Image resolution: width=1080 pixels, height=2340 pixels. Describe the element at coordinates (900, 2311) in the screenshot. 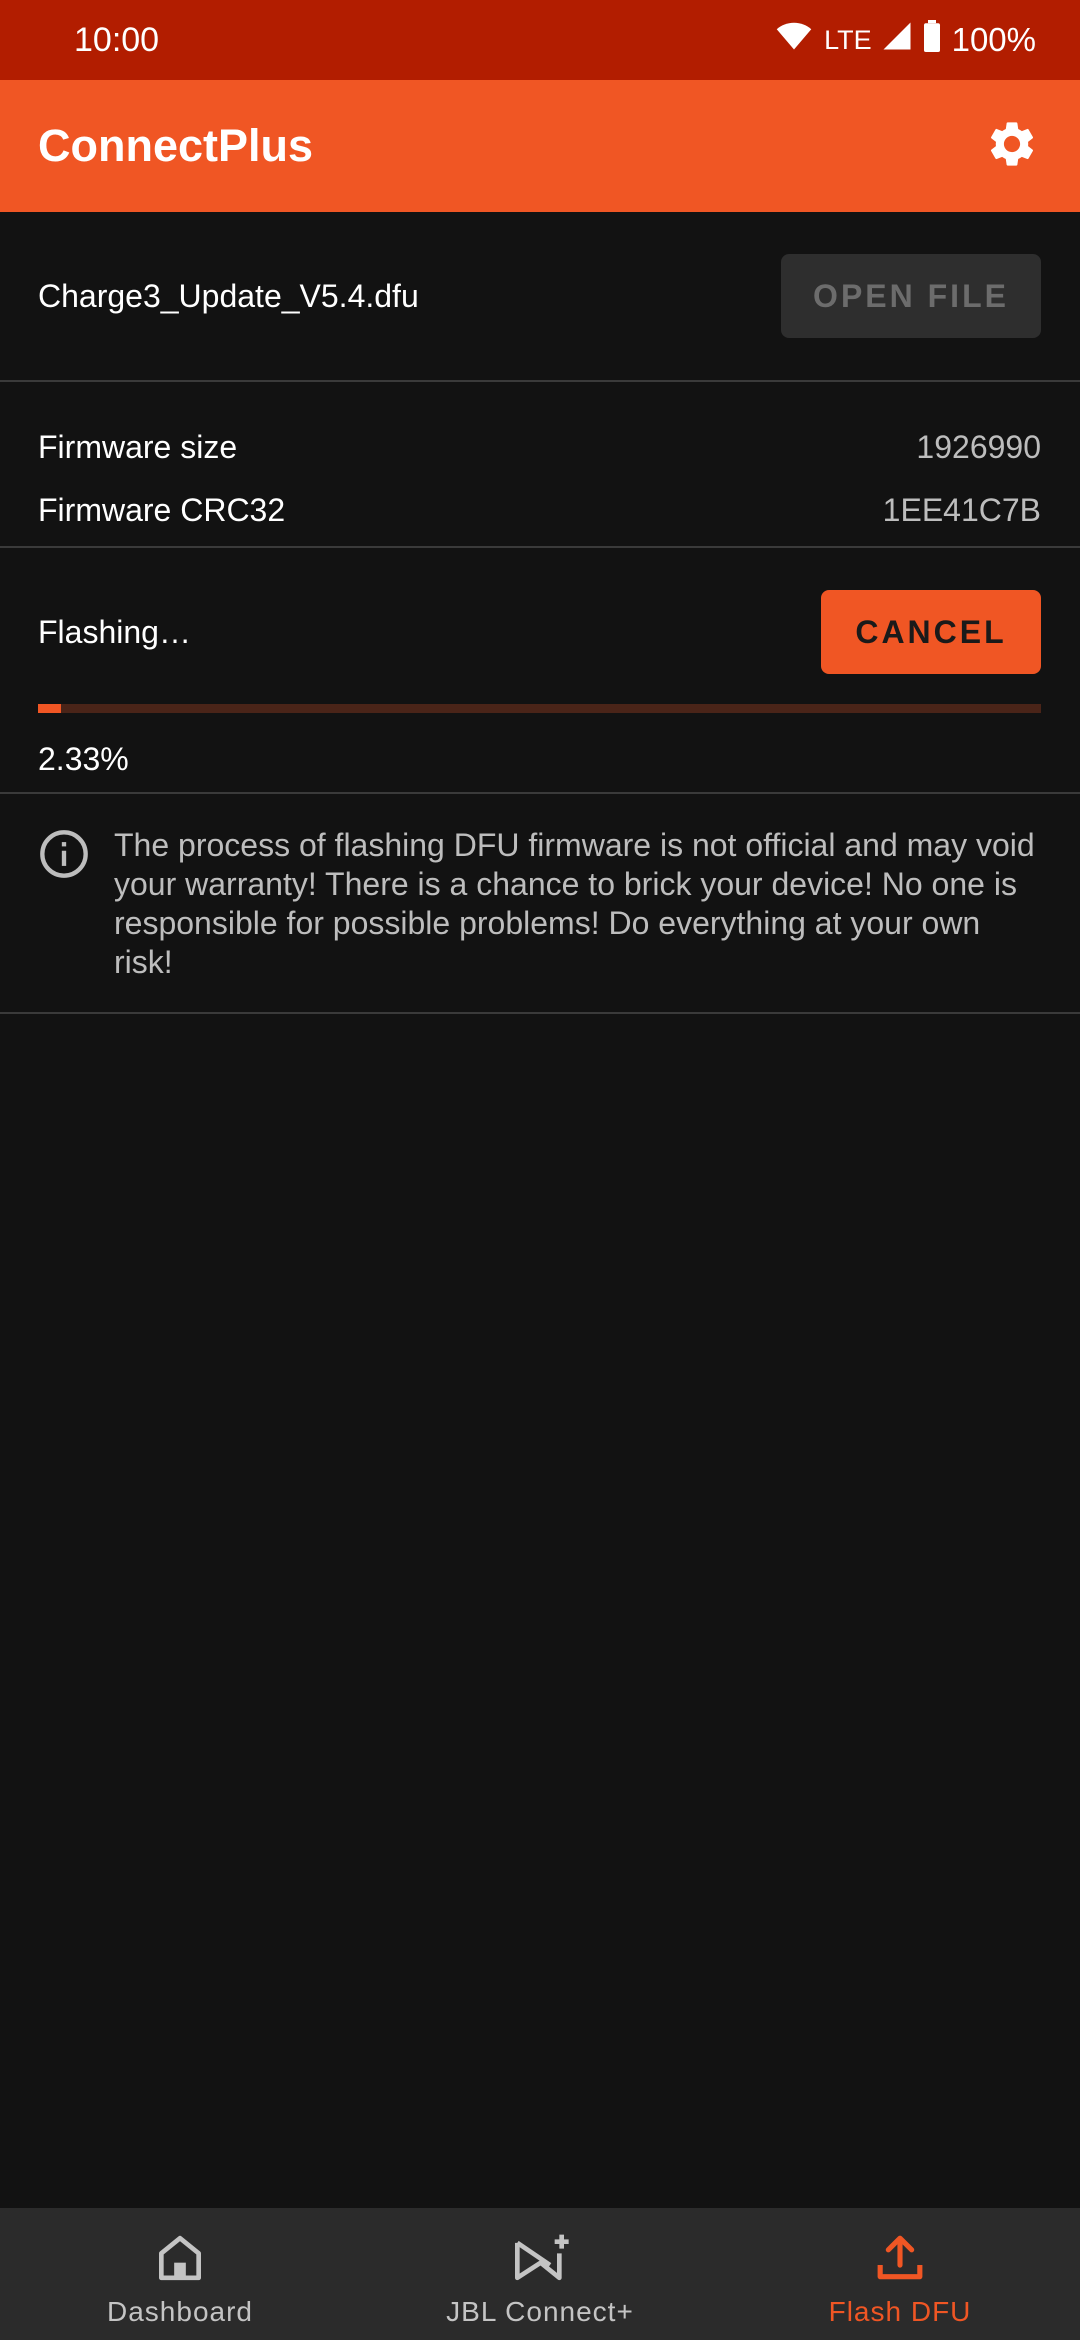

I see `nav-flash-dfu-label: Flash DFU` at that location.